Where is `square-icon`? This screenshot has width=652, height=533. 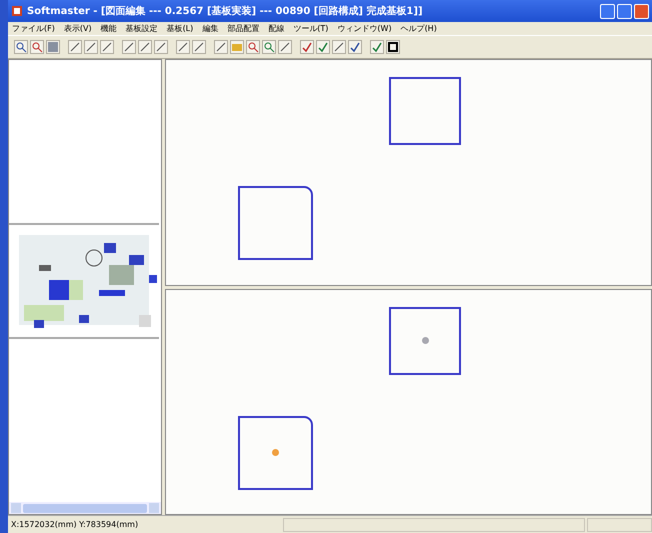 square-icon is located at coordinates (393, 47).